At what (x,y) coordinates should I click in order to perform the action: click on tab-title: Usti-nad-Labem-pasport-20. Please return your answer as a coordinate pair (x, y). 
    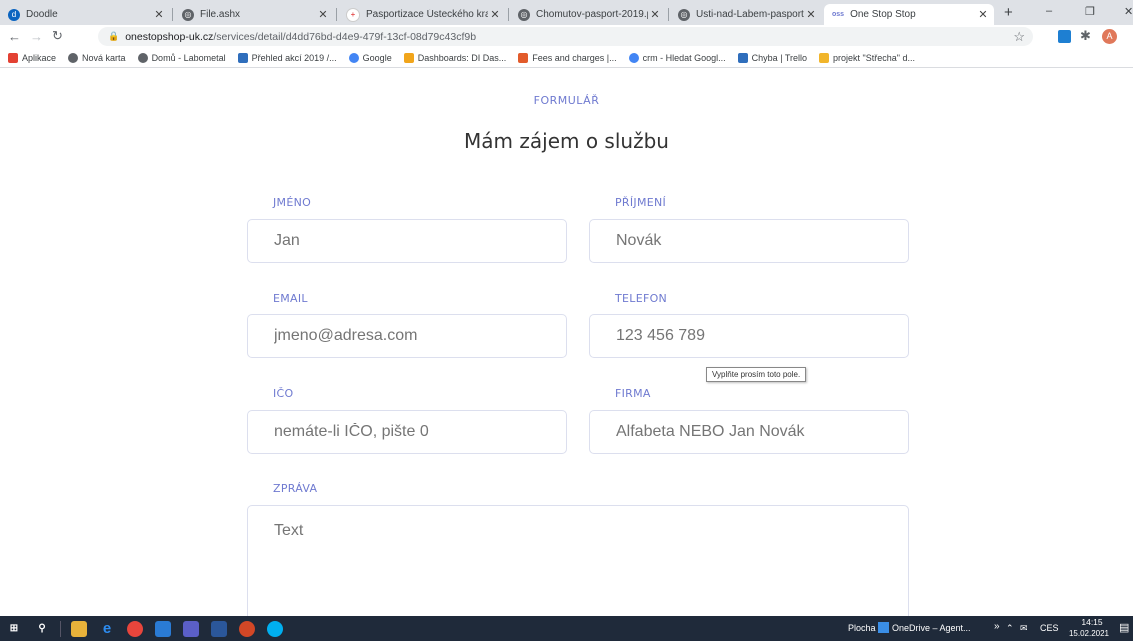
    Looking at the image, I should click on (750, 14).